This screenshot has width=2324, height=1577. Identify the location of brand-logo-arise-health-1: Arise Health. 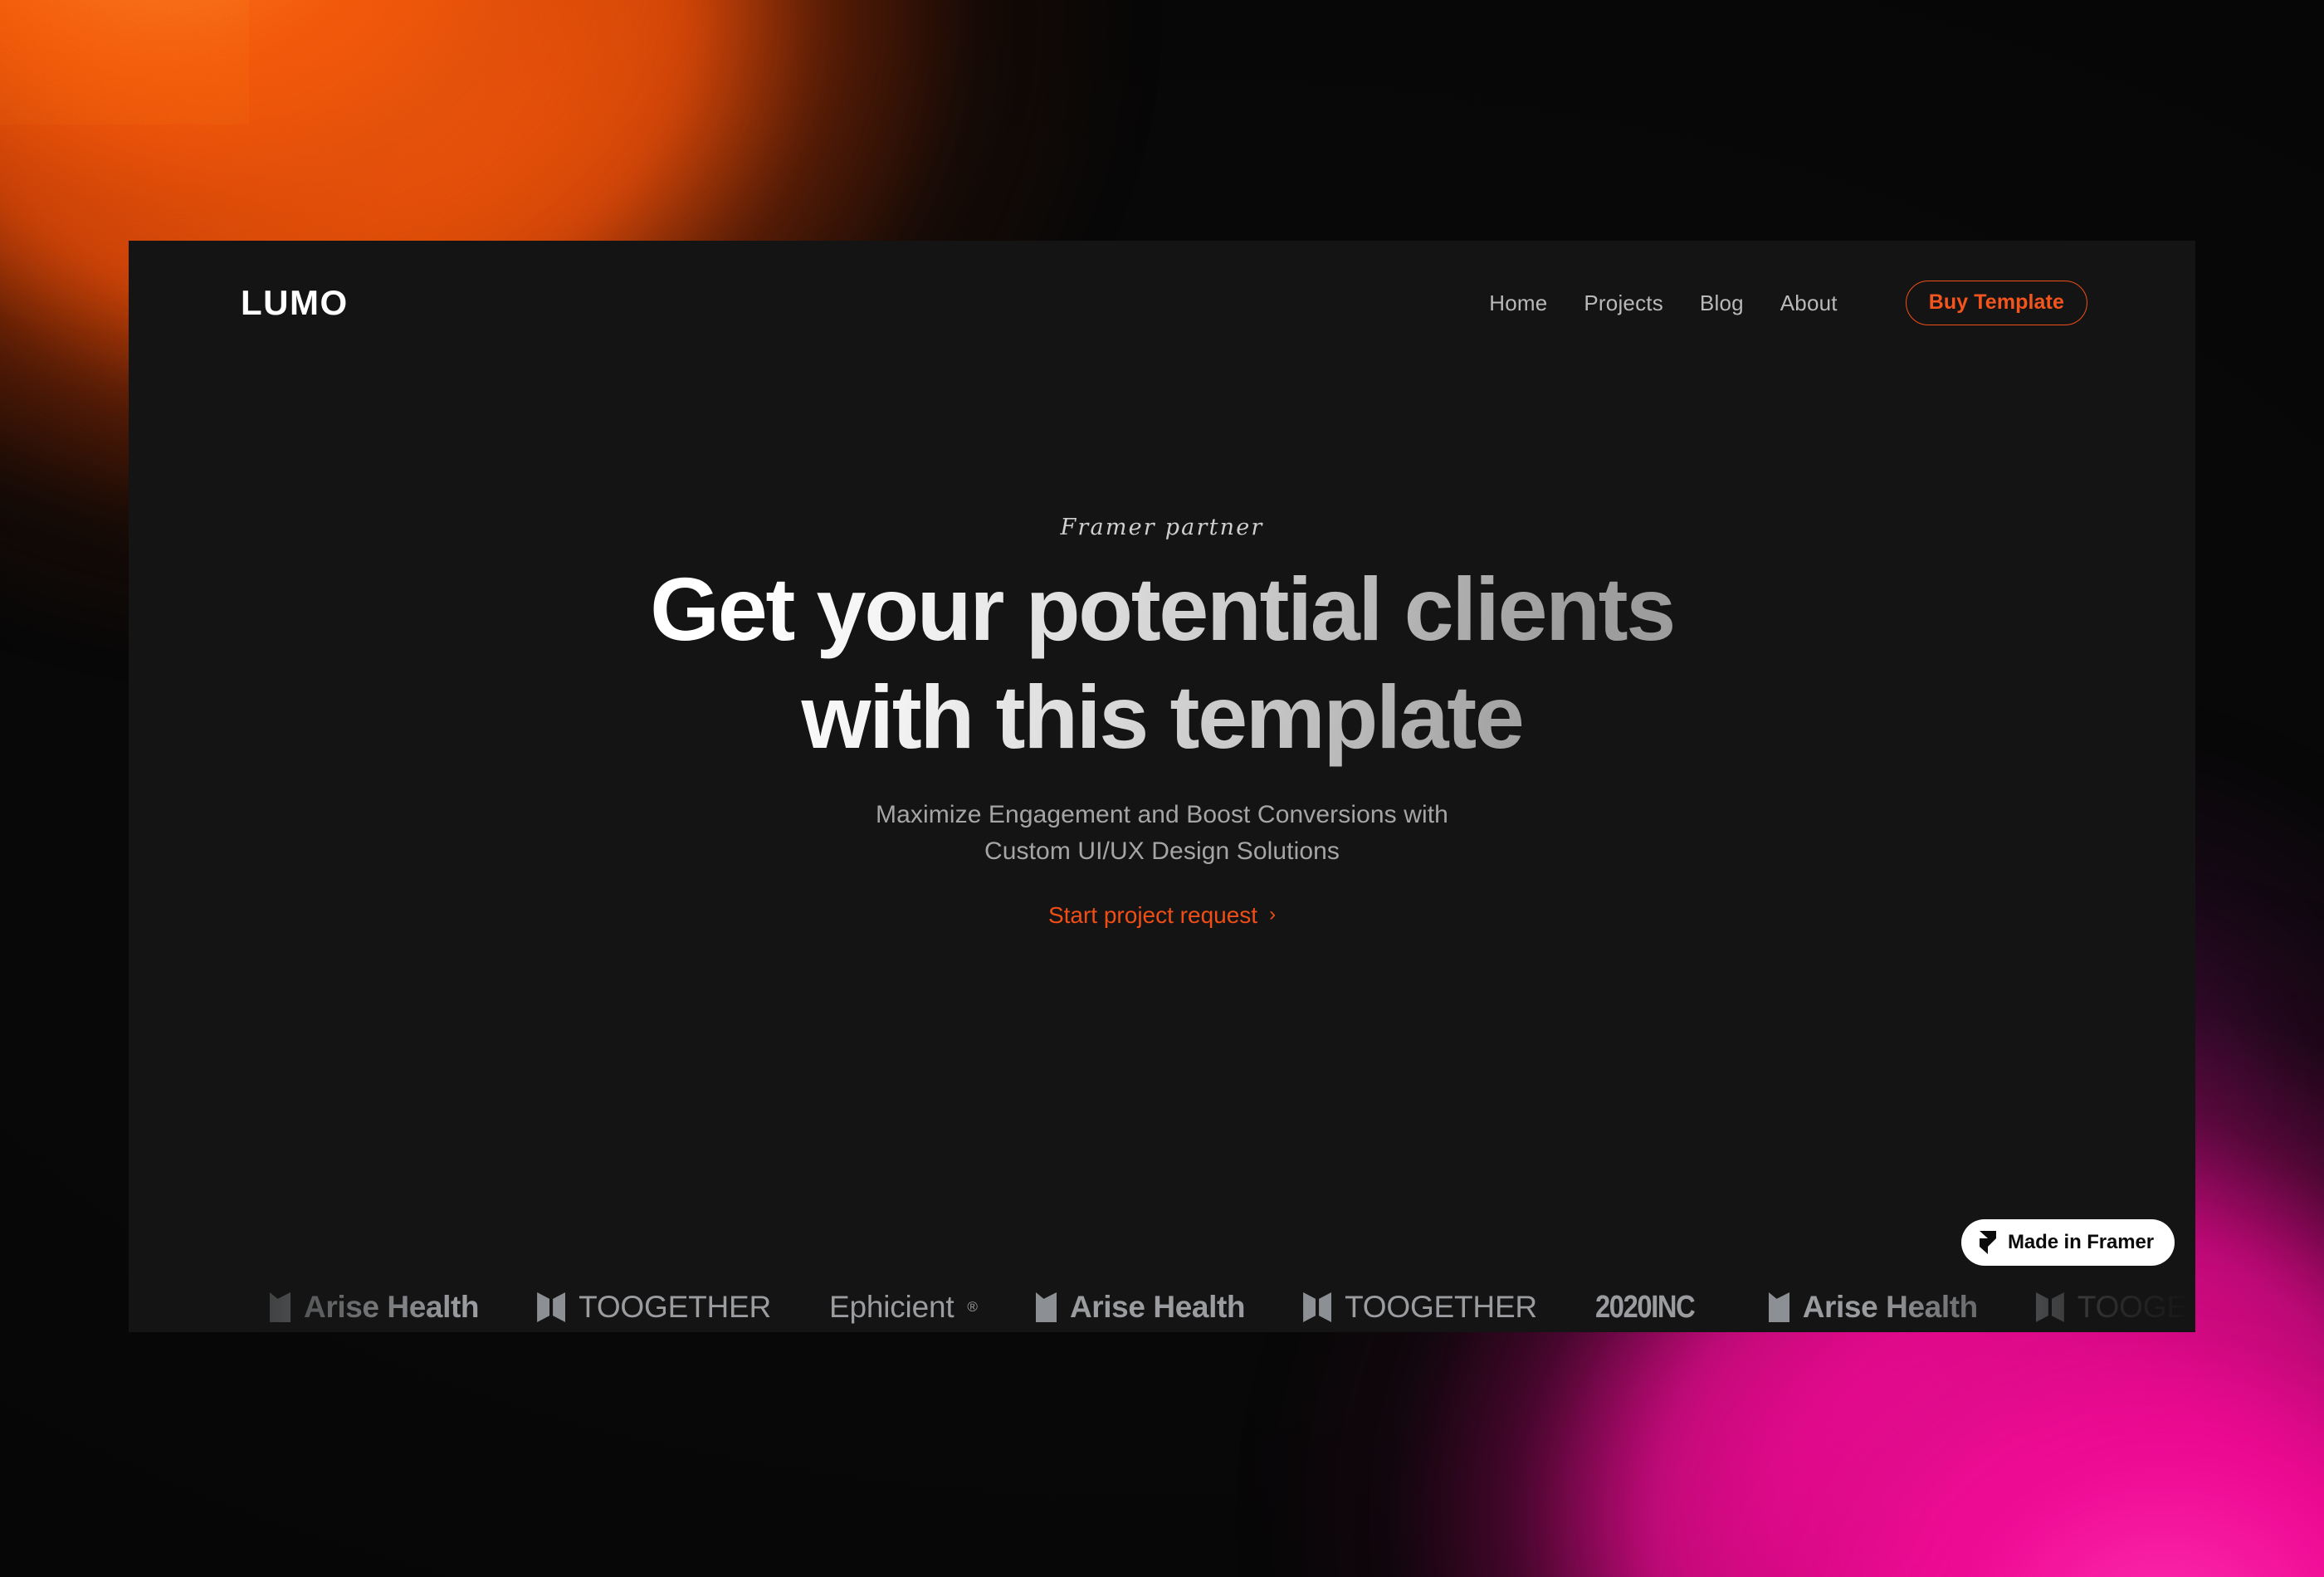
(375, 1307).